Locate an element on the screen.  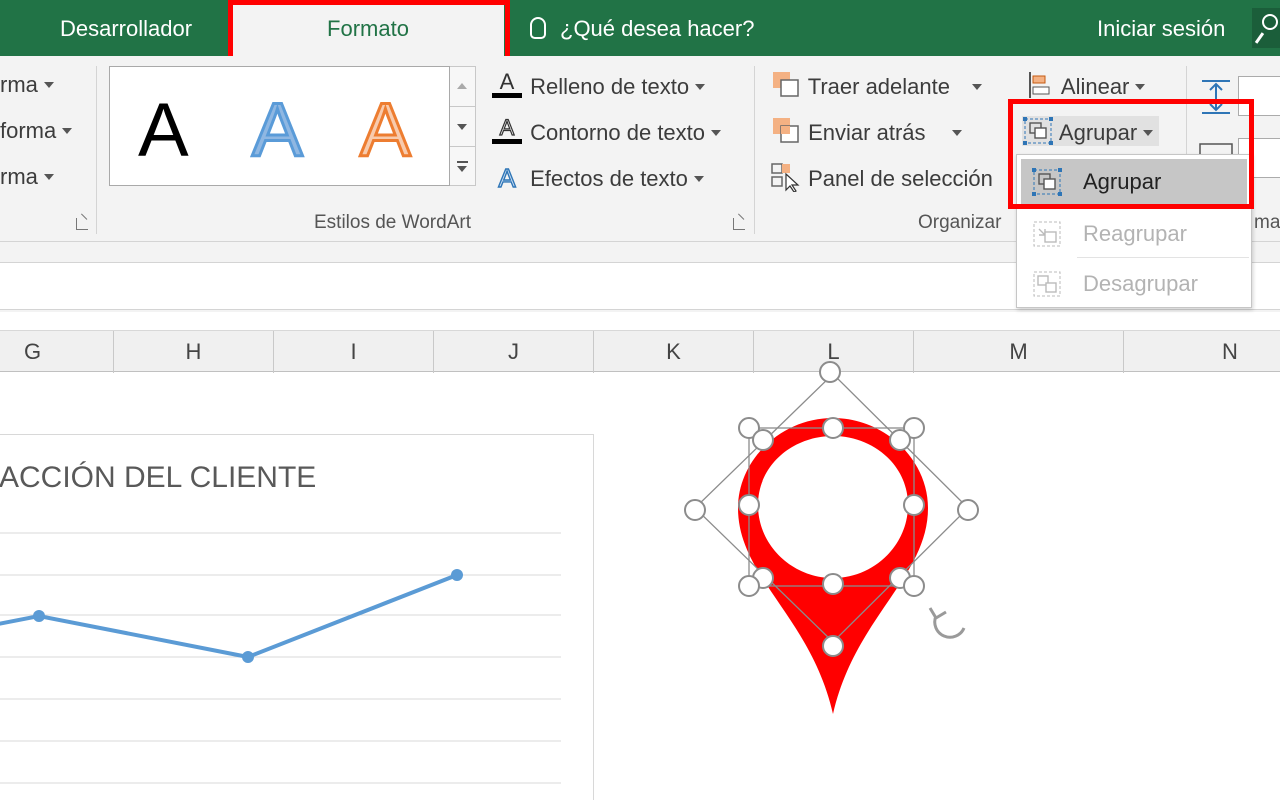
gallery-scroll-down is located at coordinates (462, 127).